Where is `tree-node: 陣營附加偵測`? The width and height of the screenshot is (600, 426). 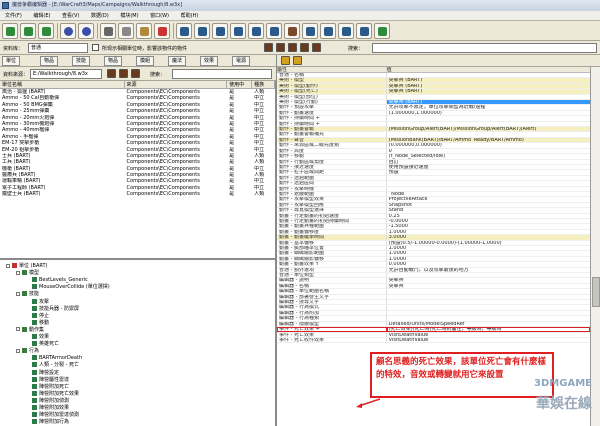 tree-node: 陣營附加偵測 is located at coordinates (47, 401).